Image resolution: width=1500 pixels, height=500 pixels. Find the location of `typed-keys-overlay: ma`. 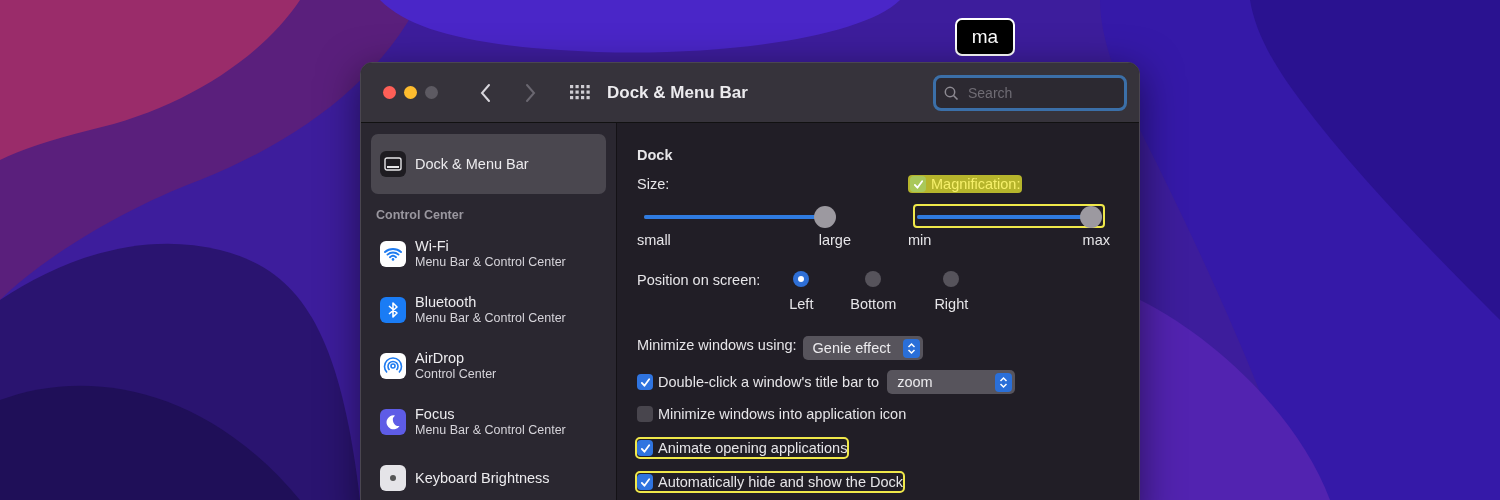

typed-keys-overlay: ma is located at coordinates (985, 37).